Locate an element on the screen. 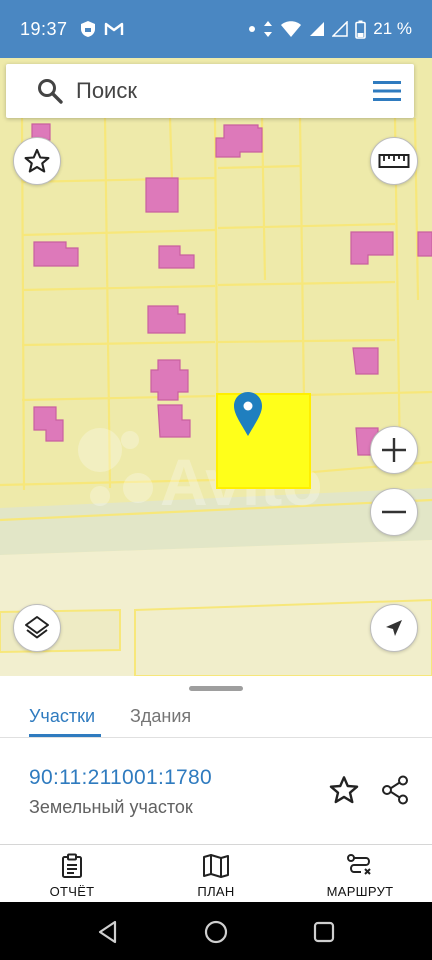 The image size is (432, 960). status-bar: 19:37 21 % is located at coordinates (216, 29).